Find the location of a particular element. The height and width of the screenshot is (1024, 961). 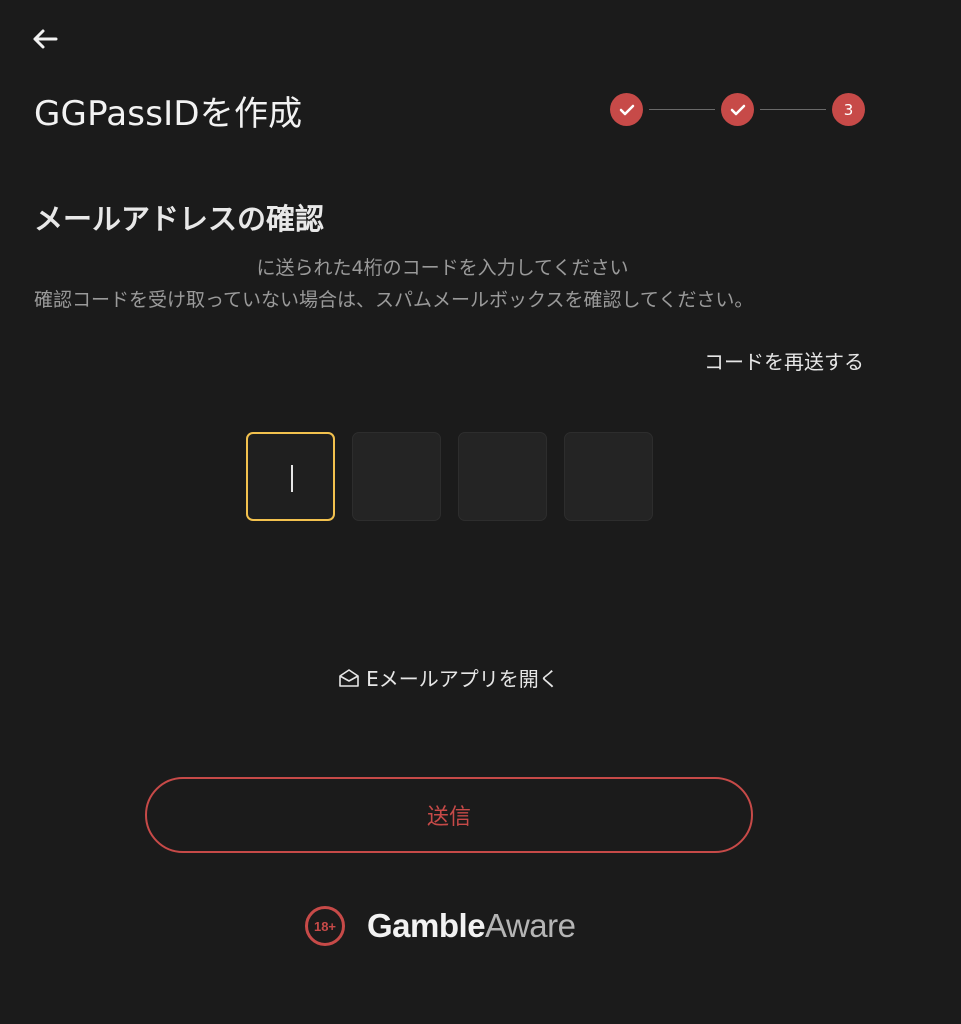

spam-hint-text: 確認コードを受け取っていない場合は、スパムメールボックスを確認してください。 is located at coordinates (394, 300).